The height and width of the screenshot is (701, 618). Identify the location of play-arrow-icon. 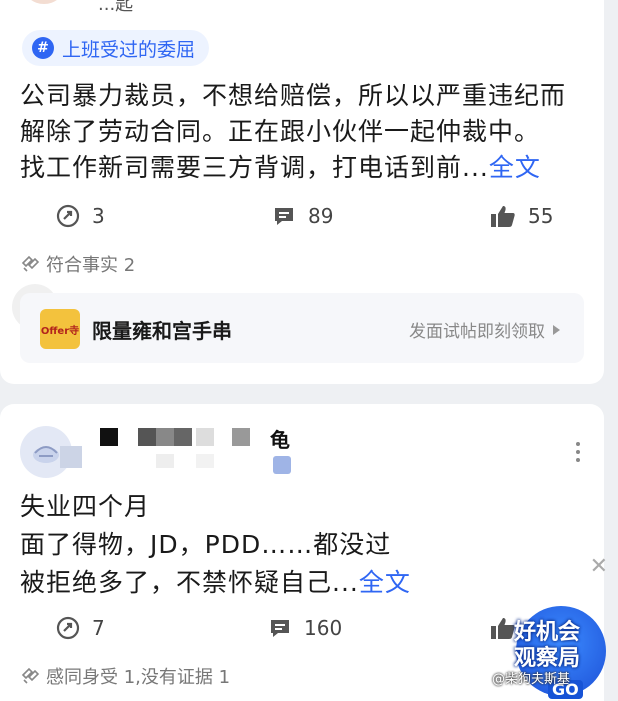
(556, 329).